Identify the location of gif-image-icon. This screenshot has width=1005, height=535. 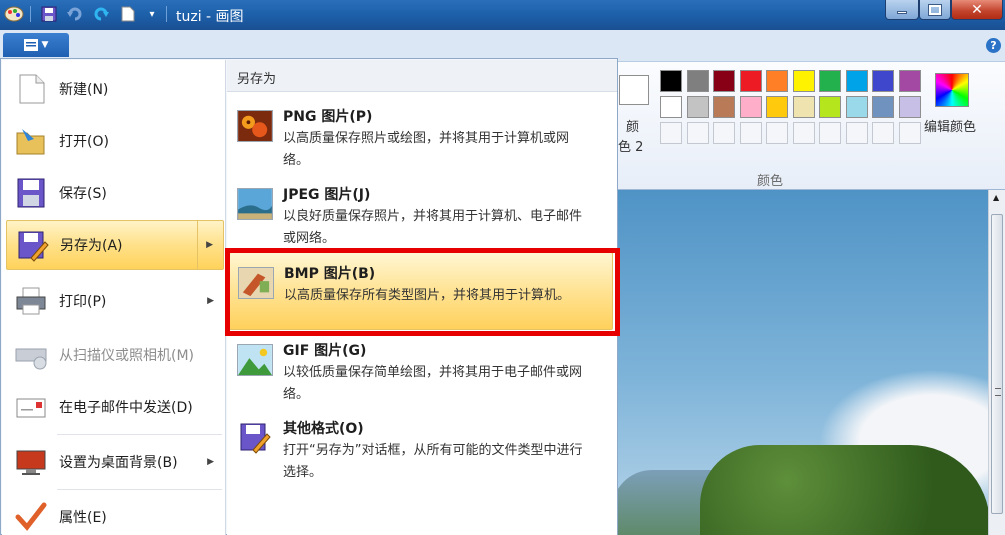
(255, 360).